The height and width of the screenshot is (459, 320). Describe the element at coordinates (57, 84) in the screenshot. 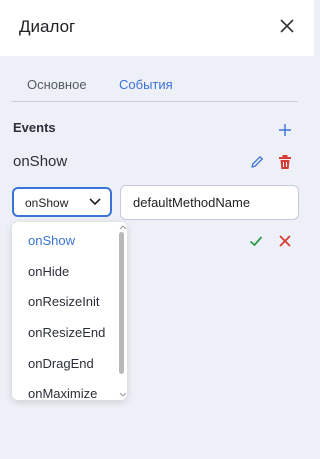

I see `tab-main: Основное` at that location.